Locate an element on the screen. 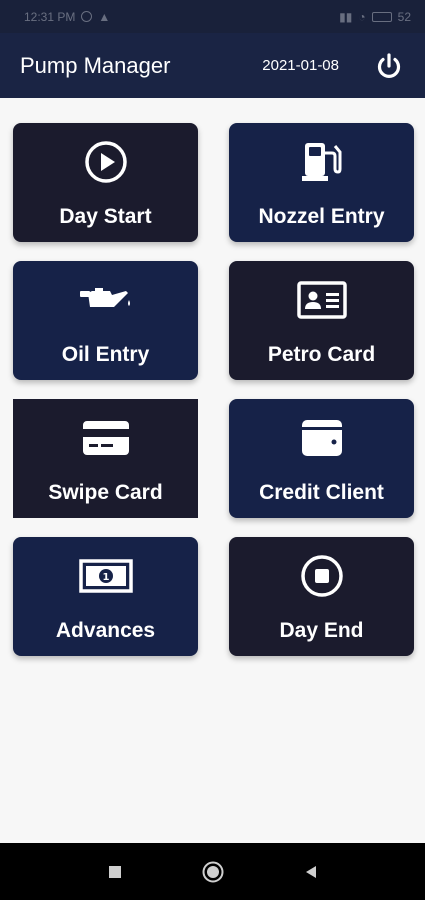 Image resolution: width=425 pixels, height=900 pixels. battery-level: 52 is located at coordinates (404, 16).